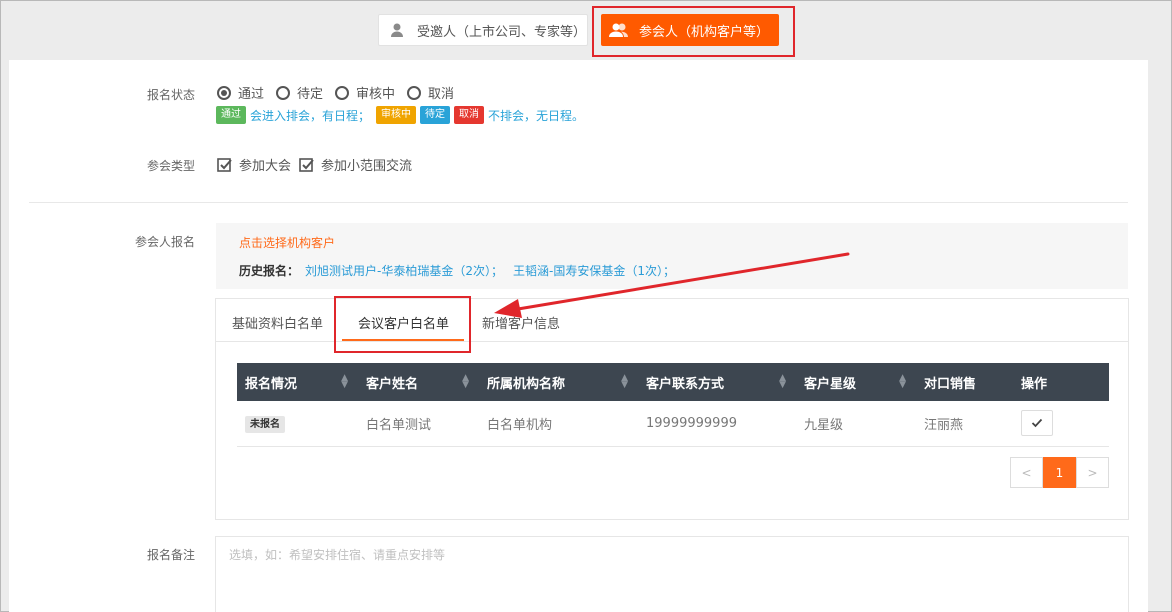 This screenshot has width=1172, height=612. What do you see at coordinates (1061, 382) in the screenshot?
I see `col-header: 操作` at bounding box center [1061, 382].